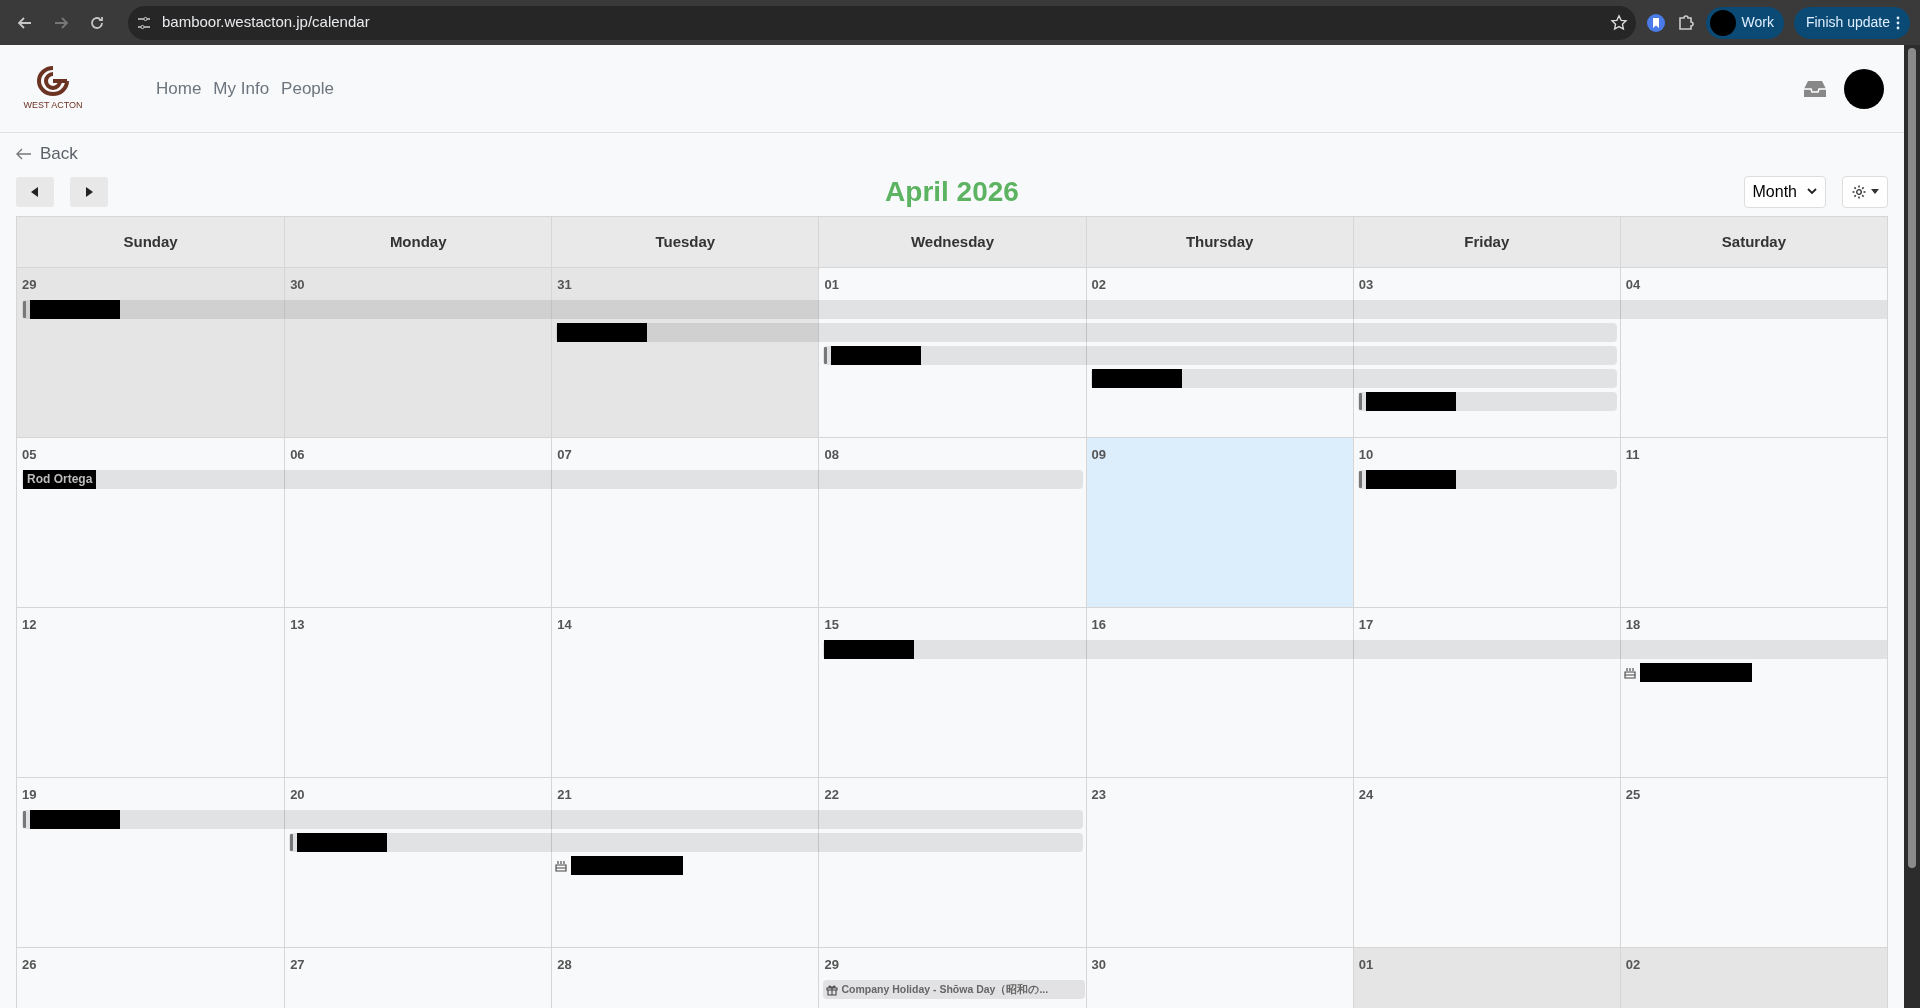  What do you see at coordinates (1099, 625) in the screenshot?
I see `date-number: 16` at bounding box center [1099, 625].